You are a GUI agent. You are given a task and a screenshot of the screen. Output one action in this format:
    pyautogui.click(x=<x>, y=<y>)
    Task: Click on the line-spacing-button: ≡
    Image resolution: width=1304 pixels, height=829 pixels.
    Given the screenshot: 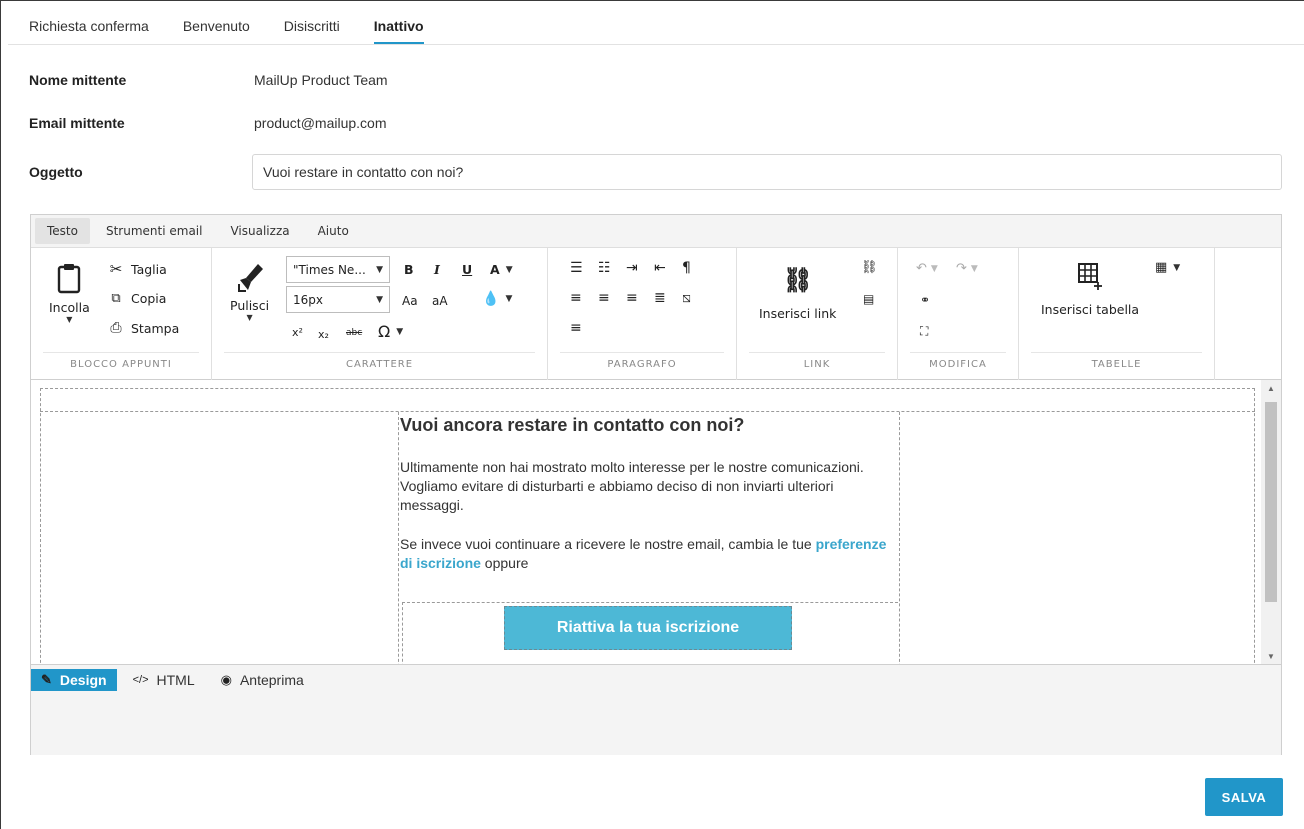 What is the action you would take?
    pyautogui.click(x=576, y=328)
    